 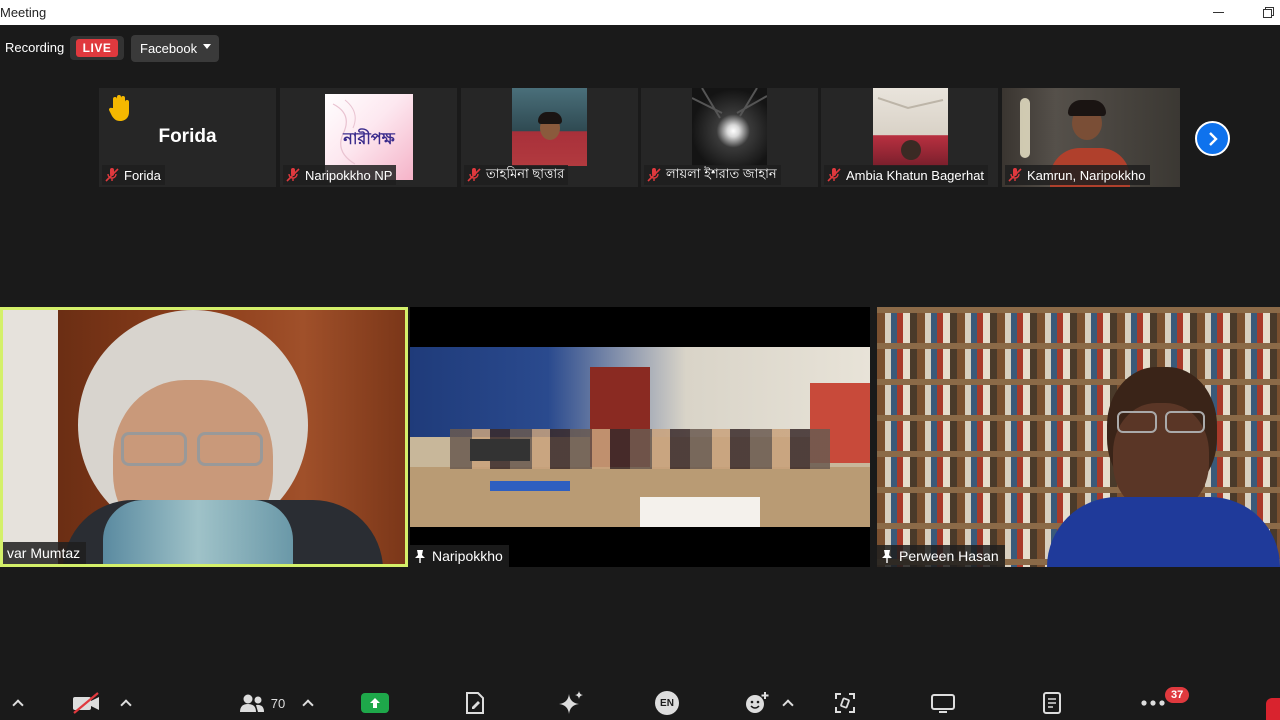 I want to click on participant-thumbnail-laila: লায়লা ইশরাত জাহান, so click(x=729, y=137).